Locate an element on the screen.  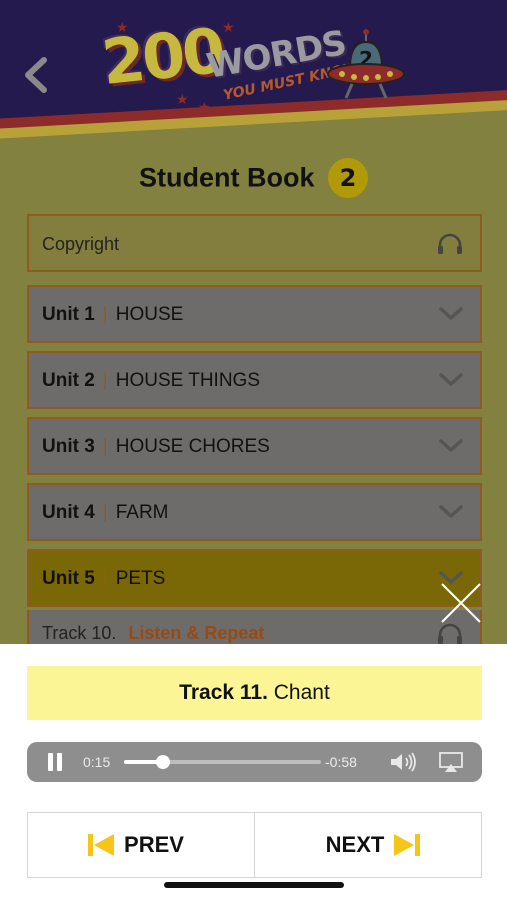
close-icon is located at coordinates (461, 603).